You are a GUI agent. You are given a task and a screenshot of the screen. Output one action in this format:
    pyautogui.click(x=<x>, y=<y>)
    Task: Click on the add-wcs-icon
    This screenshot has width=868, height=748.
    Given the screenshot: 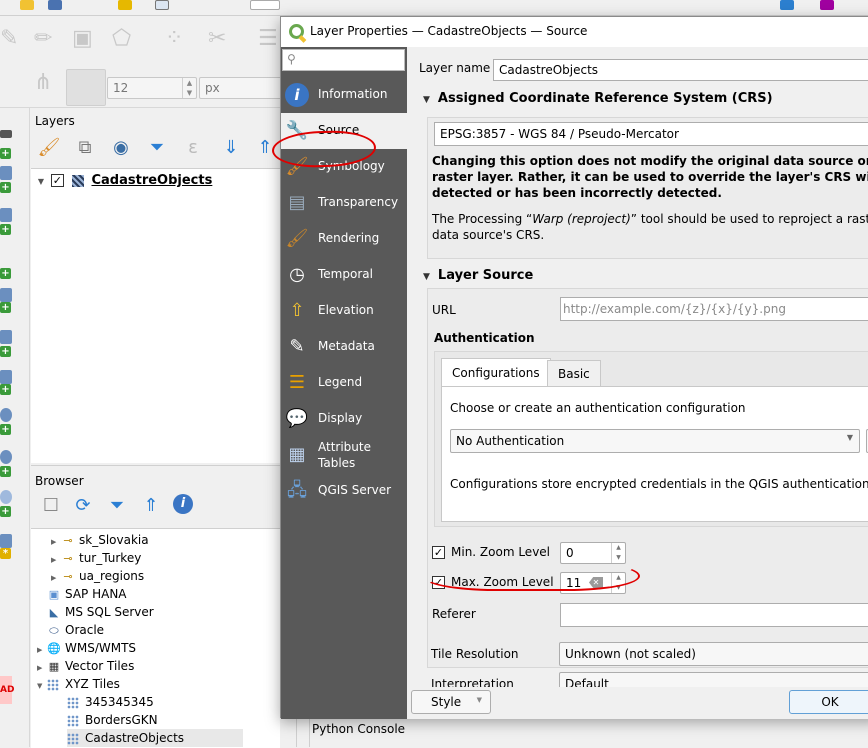 What is the action you would take?
    pyautogui.click(x=6, y=457)
    